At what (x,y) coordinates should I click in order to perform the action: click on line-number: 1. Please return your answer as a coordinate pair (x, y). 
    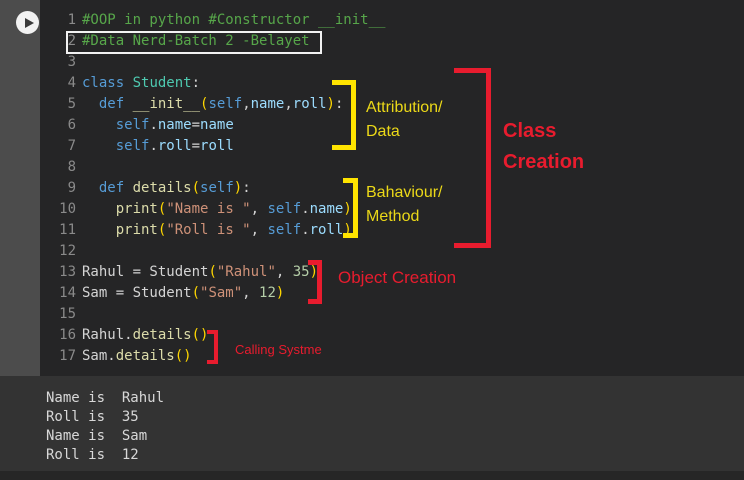
    Looking at the image, I should click on (71, 20).